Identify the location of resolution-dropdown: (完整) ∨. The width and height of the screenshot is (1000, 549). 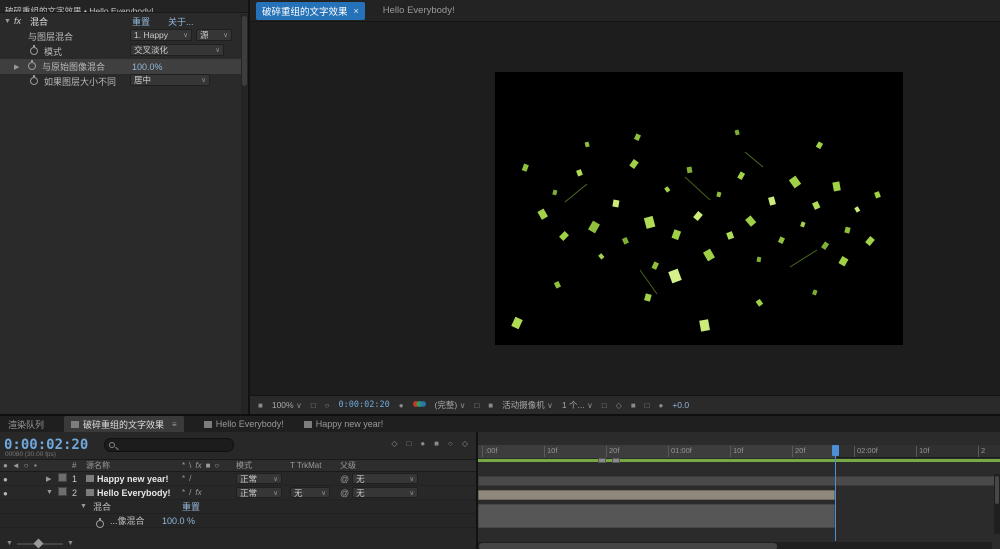
(450, 405).